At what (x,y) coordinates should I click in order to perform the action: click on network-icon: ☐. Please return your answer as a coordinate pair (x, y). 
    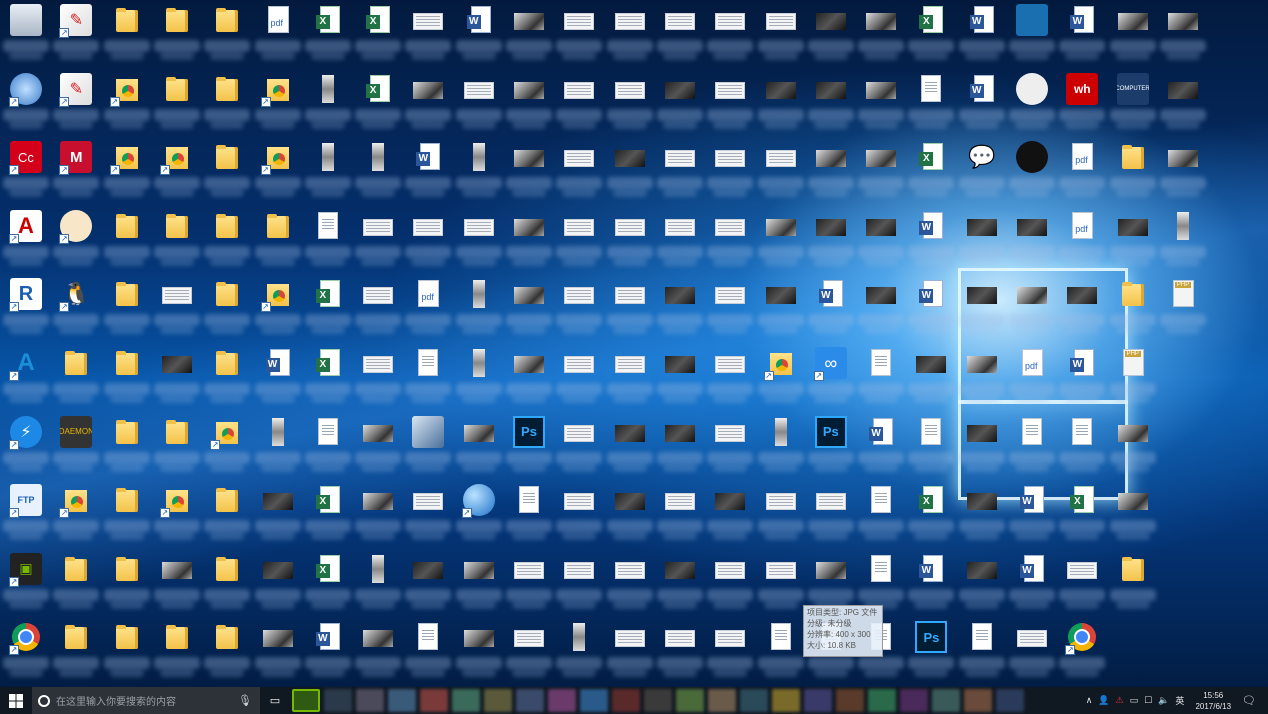
    Looking at the image, I should click on (1148, 700).